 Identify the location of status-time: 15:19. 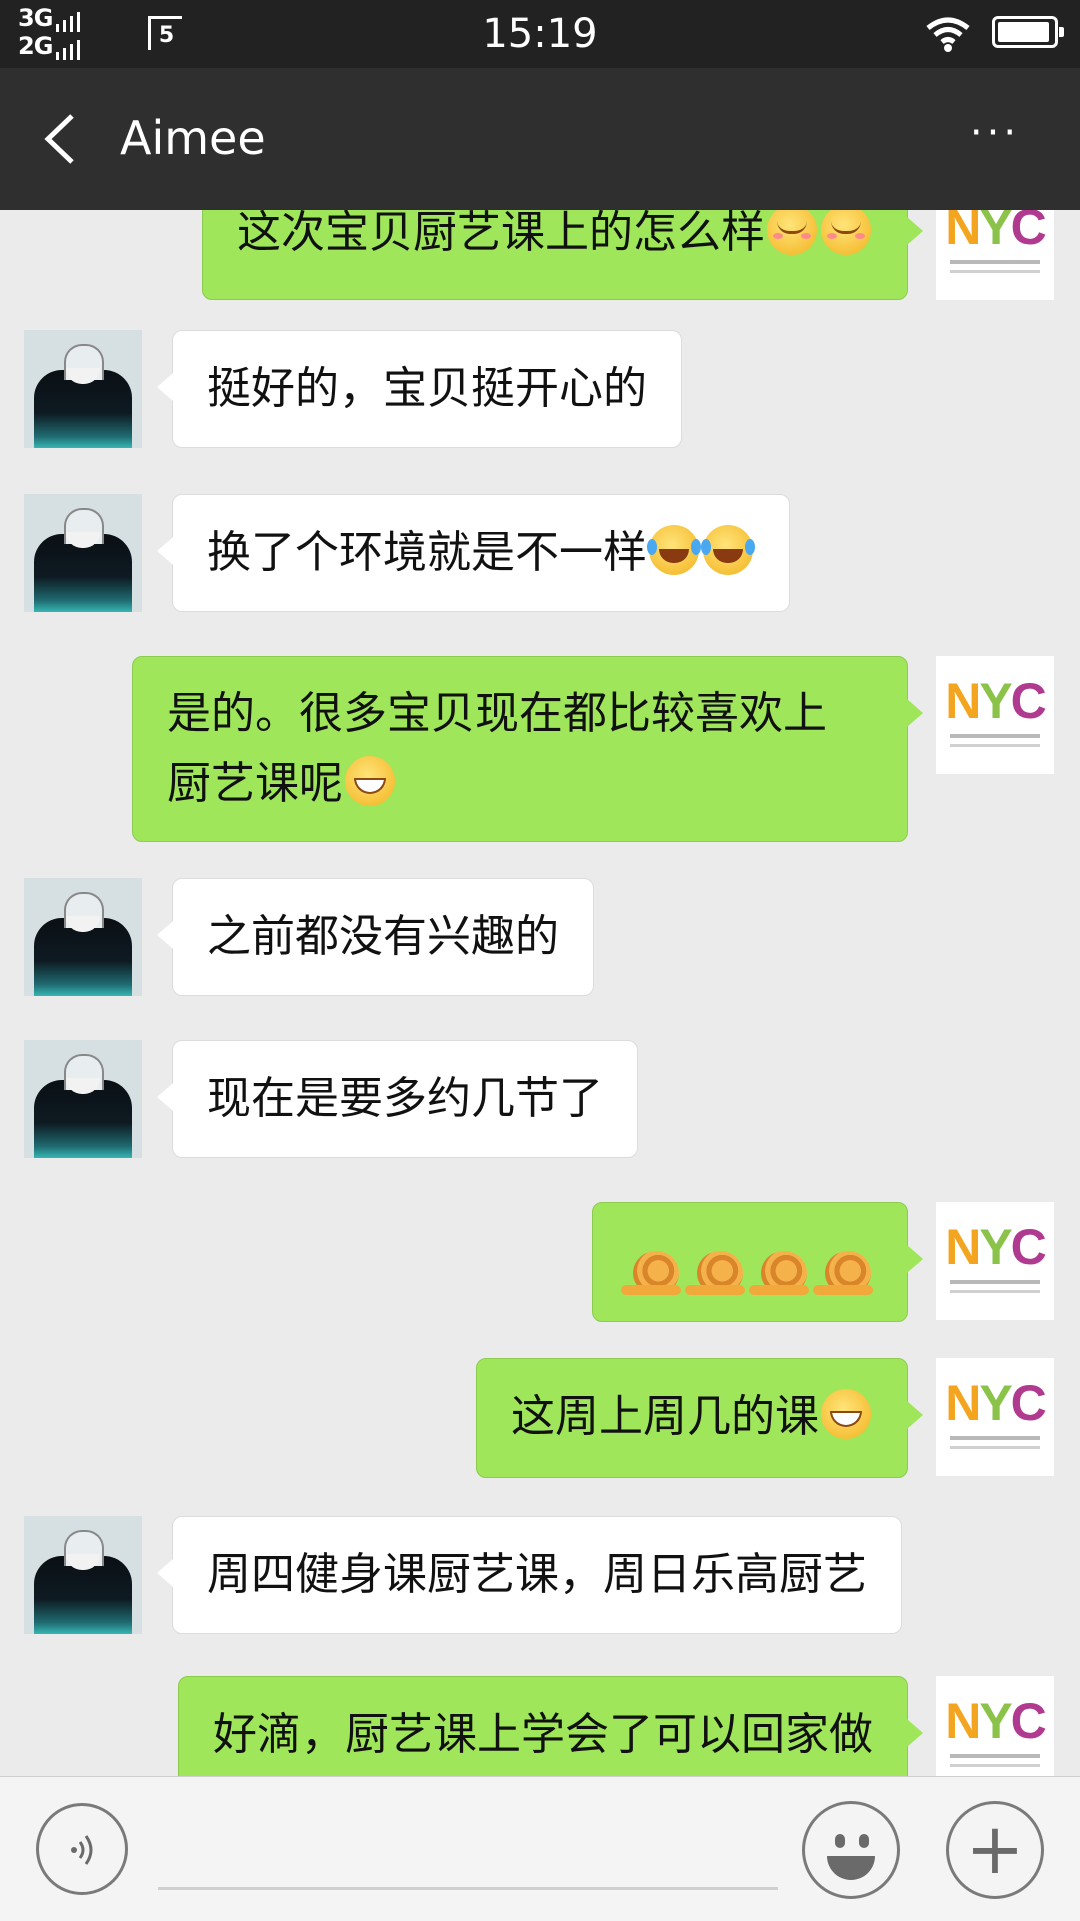
(540, 34).